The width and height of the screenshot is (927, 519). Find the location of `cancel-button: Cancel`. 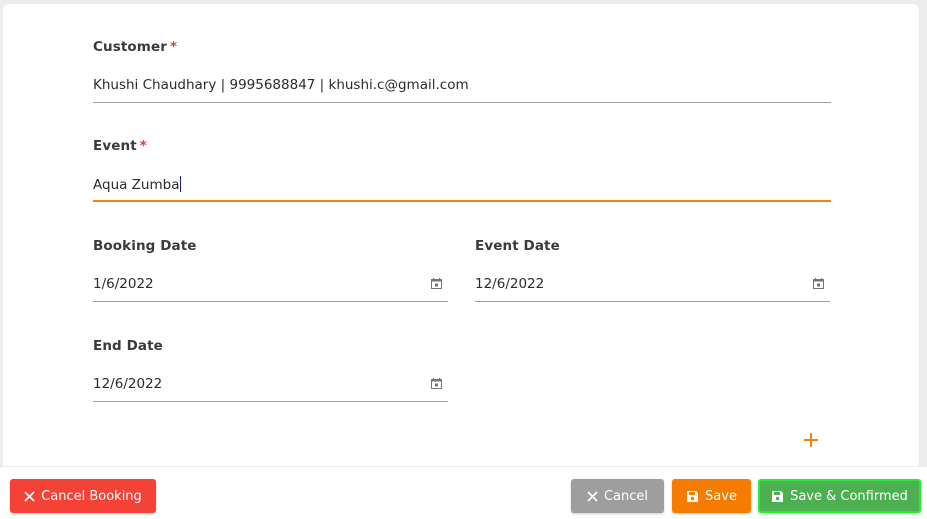

cancel-button: Cancel is located at coordinates (617, 496).